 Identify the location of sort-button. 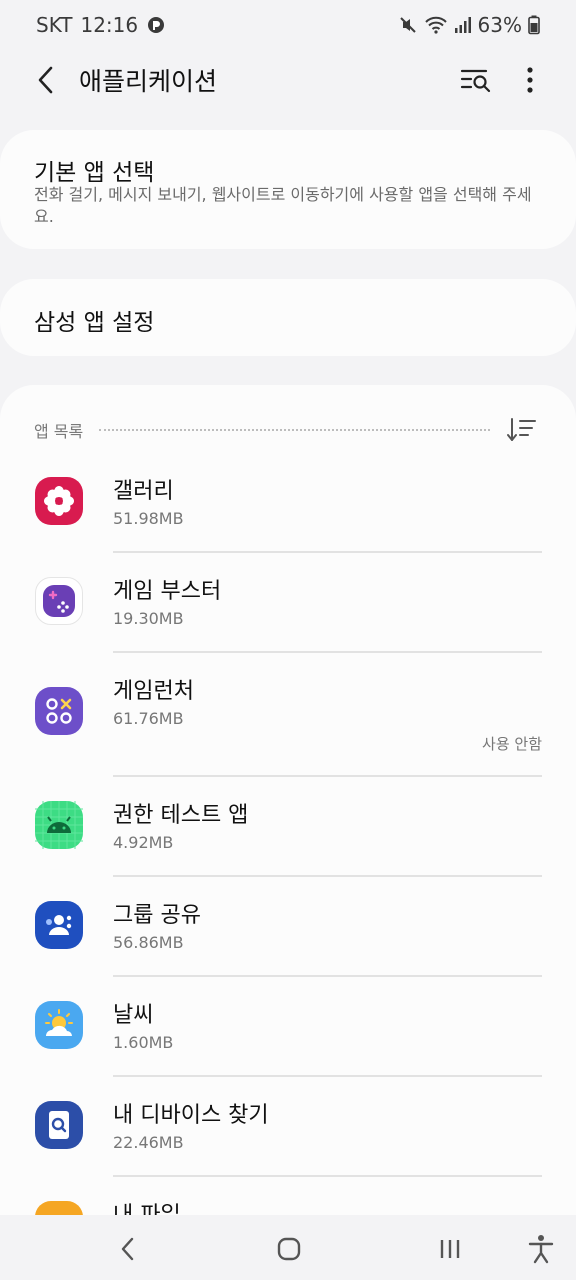
(522, 430).